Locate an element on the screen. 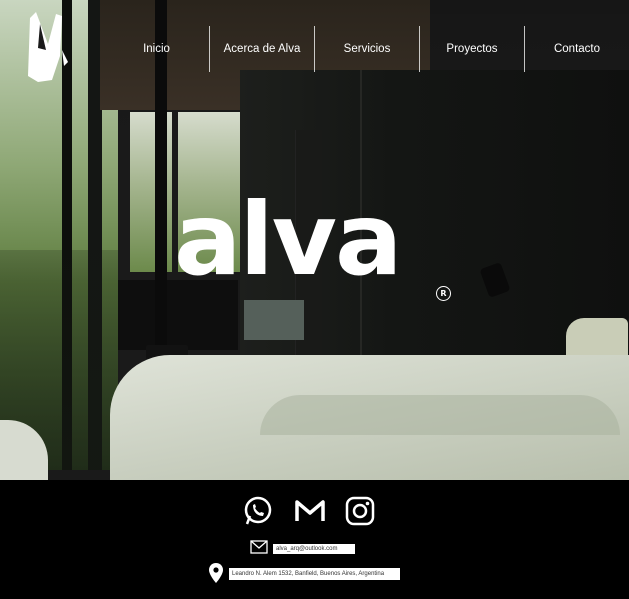 Image resolution: width=629 pixels, height=599 pixels. email-address: alva_arq@outlook.com is located at coordinates (314, 549).